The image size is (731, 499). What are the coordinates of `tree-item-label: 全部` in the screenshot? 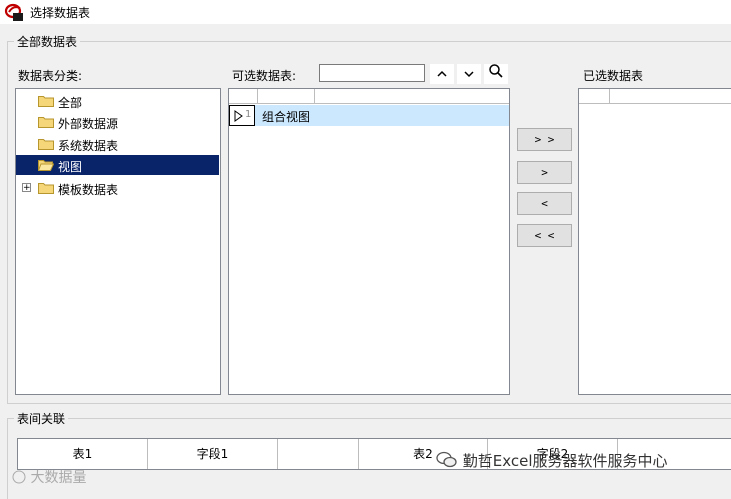 It's located at (70, 103).